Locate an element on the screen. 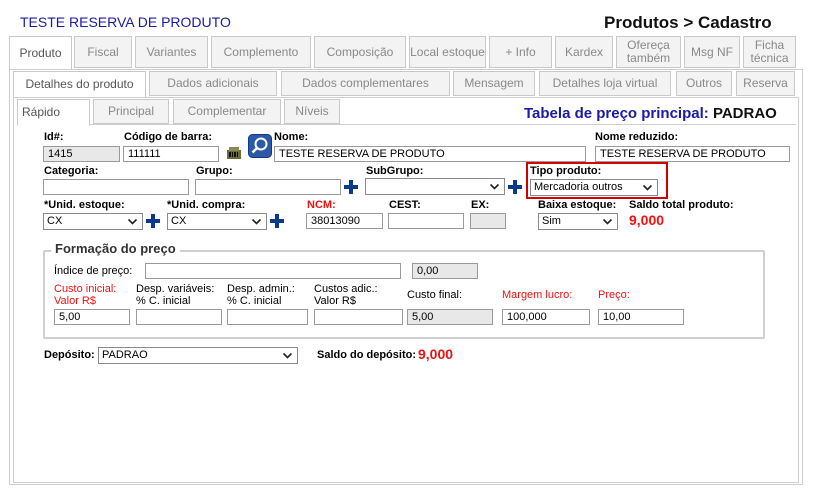  preco-label: Preço: is located at coordinates (614, 295).